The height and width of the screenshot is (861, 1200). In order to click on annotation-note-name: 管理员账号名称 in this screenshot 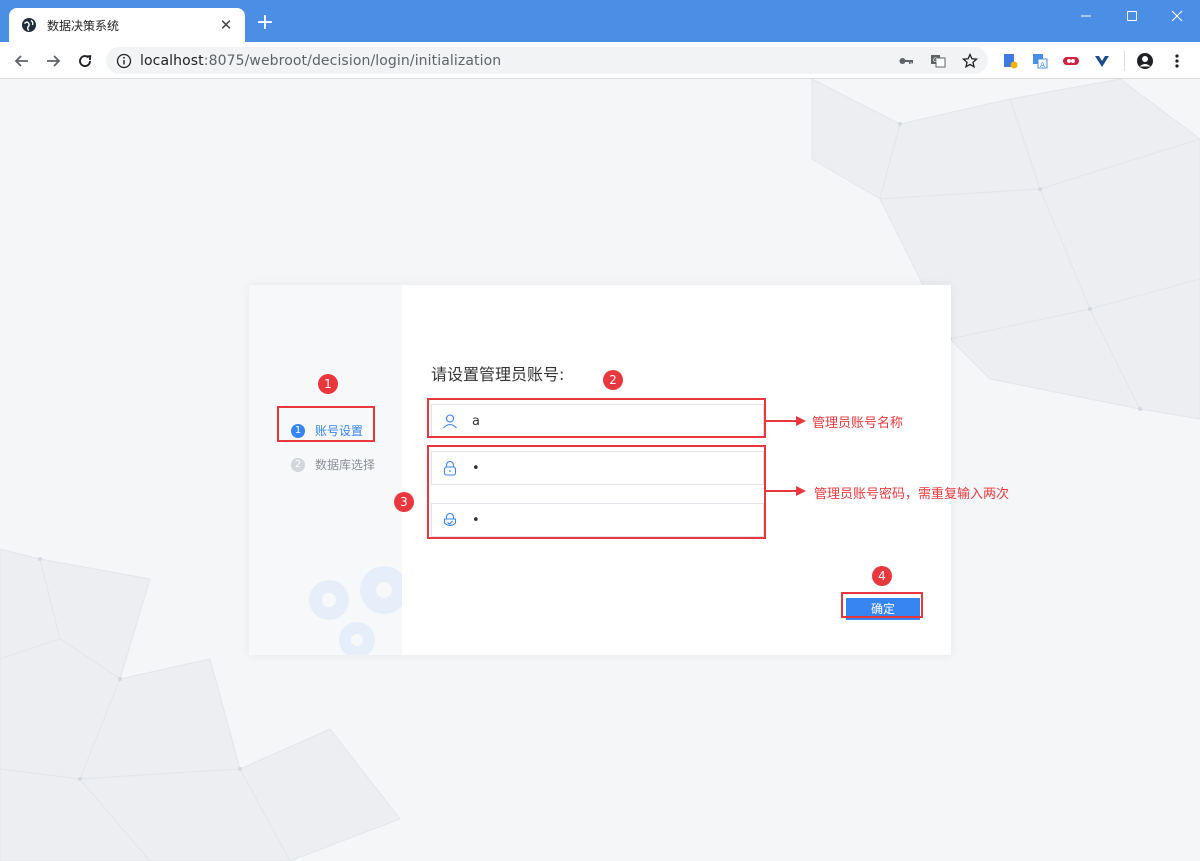, I will do `click(858, 423)`.